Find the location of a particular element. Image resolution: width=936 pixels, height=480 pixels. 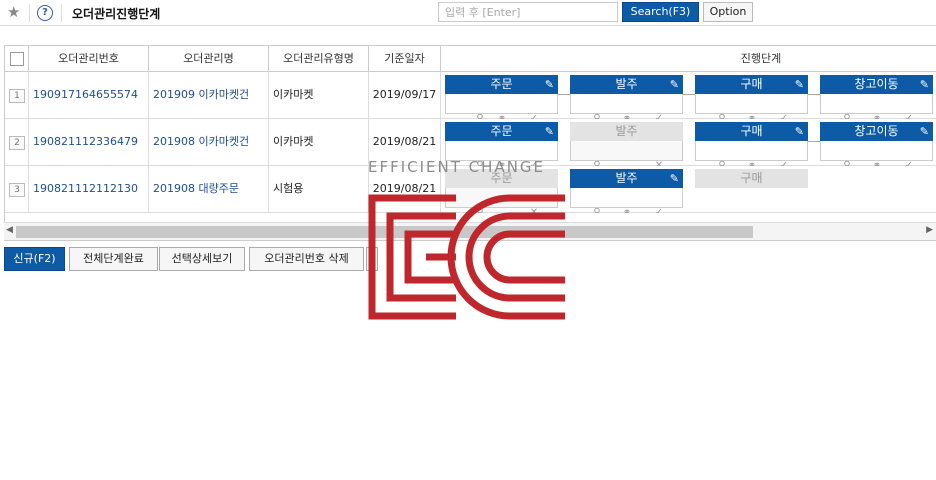

search-button: Search(F3) is located at coordinates (660, 12).